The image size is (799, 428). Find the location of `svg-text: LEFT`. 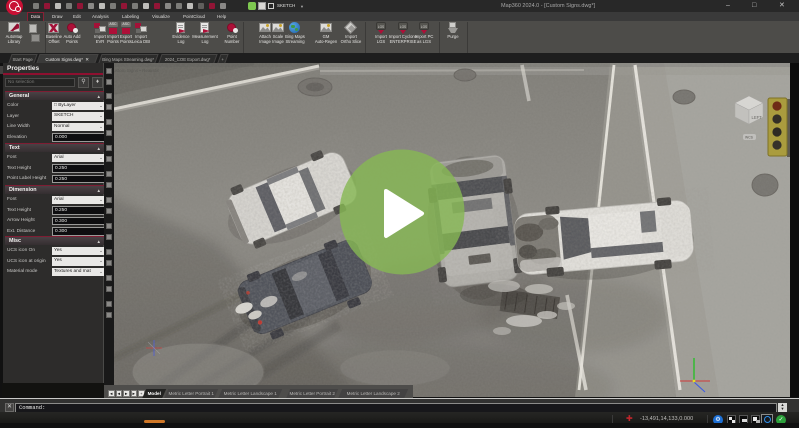

svg-text: LEFT is located at coordinates (757, 117).